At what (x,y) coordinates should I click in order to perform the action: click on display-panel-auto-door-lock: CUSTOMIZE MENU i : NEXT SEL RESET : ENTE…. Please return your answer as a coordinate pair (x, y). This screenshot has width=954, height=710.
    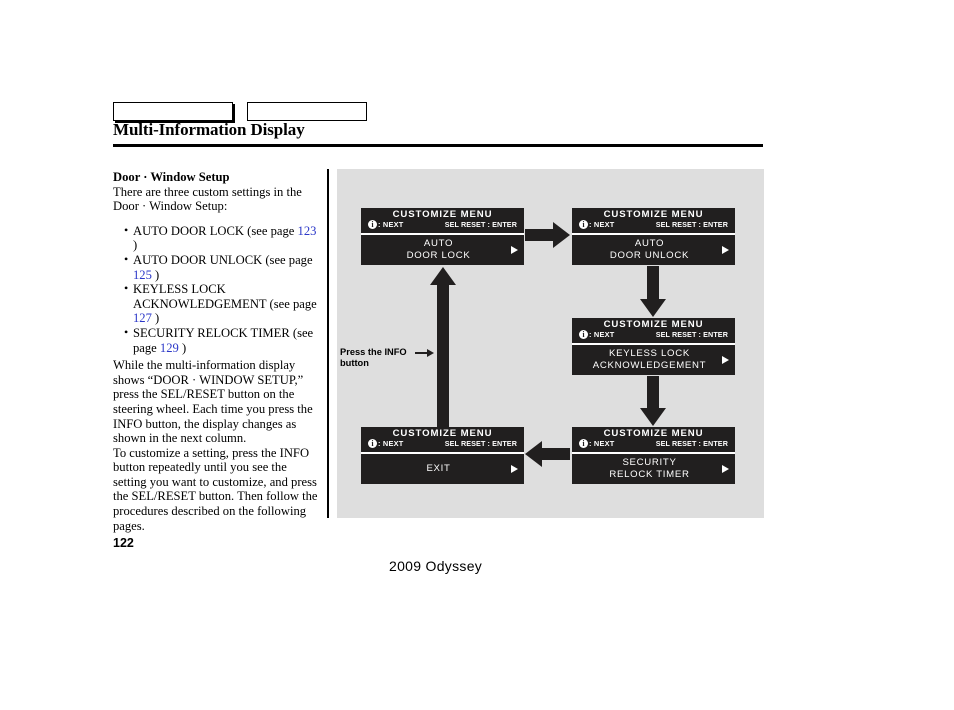
    Looking at the image, I should click on (442, 236).